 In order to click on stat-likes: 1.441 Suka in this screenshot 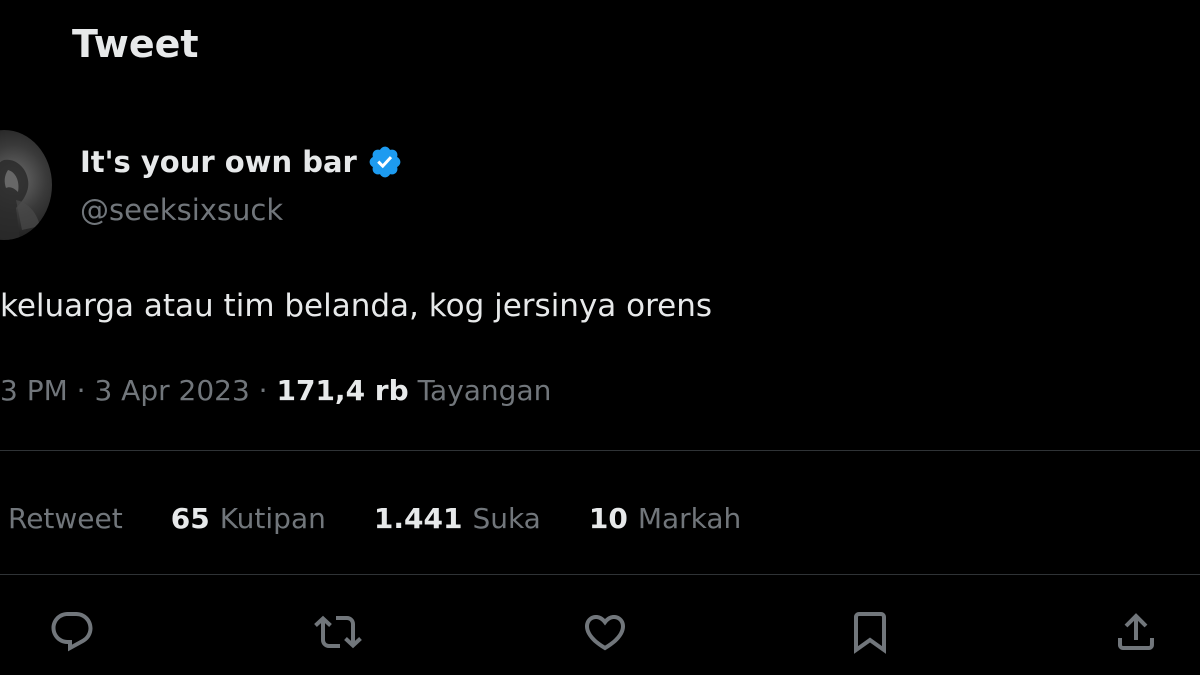, I will do `click(457, 518)`.